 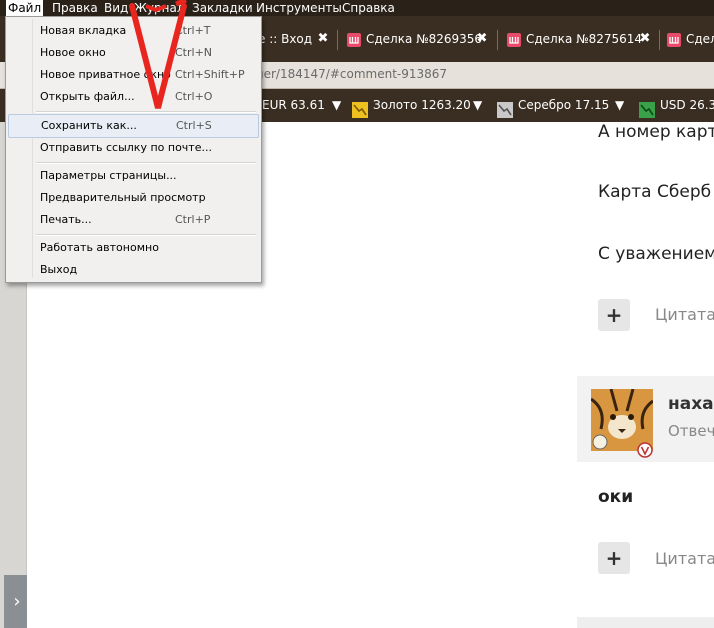 What do you see at coordinates (351, 74) in the screenshot?
I see `url-text: ger/184147/#comment-913867` at bounding box center [351, 74].